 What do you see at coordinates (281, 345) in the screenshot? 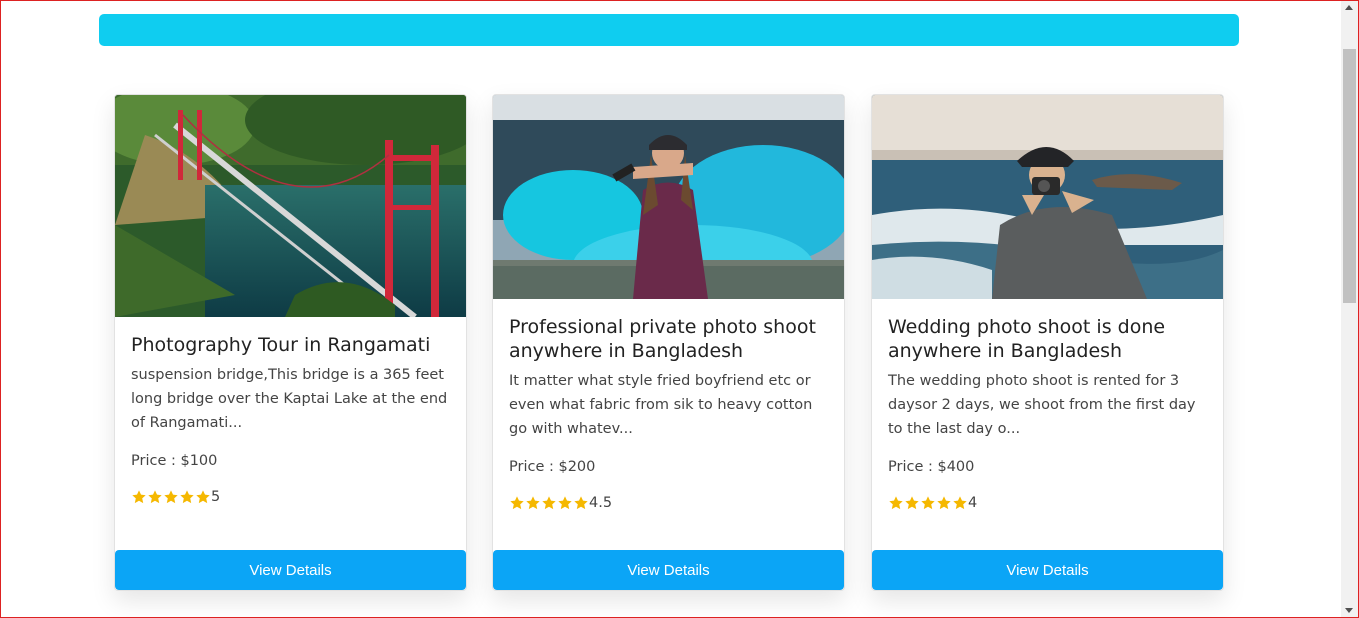
I see `card-title: Photography Tour in Rangamati` at bounding box center [281, 345].